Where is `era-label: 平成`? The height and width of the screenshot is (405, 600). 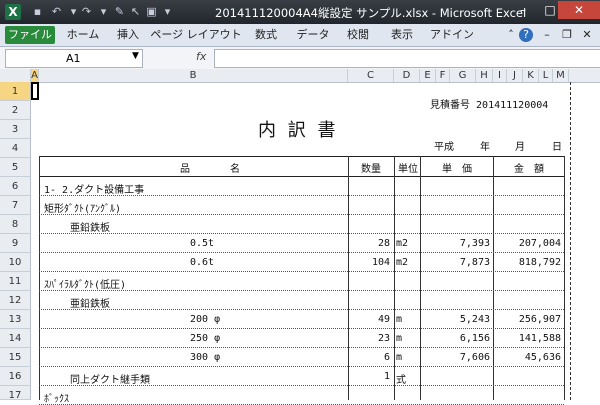
era-label: 平成 is located at coordinates (444, 147).